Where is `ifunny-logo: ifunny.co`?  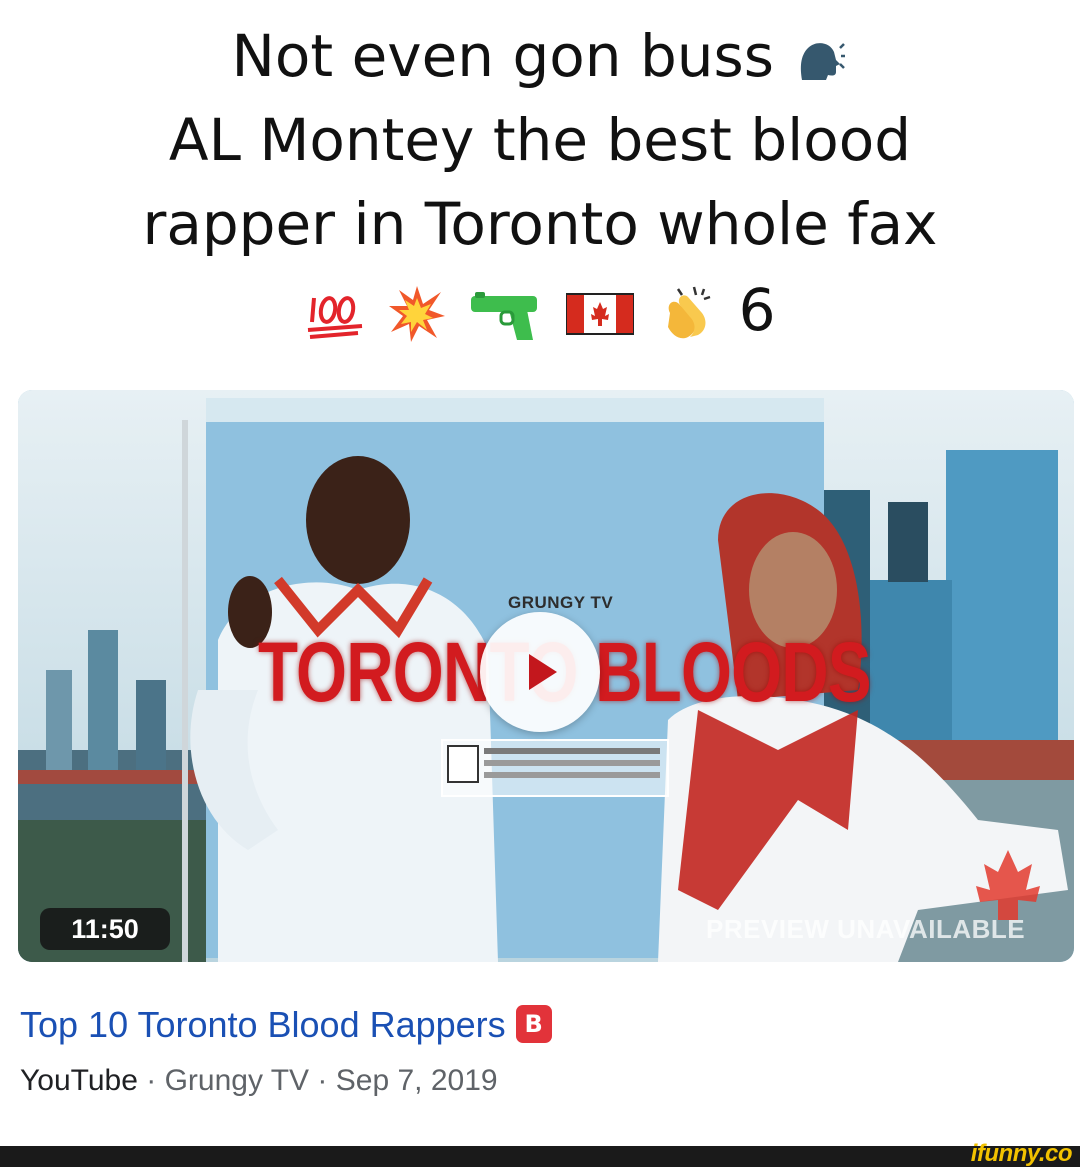
ifunny-logo: ifunny.co is located at coordinates (1021, 1153).